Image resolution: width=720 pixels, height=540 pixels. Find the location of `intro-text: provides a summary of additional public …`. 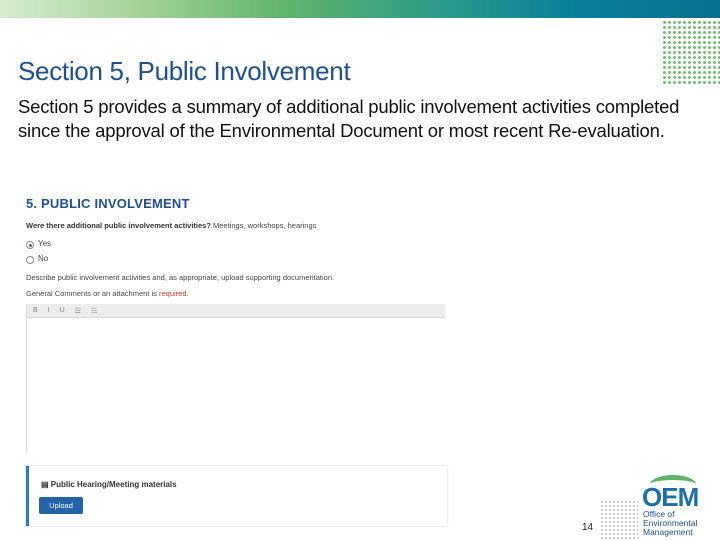

intro-text: provides a summary of additional public … is located at coordinates (349, 118).